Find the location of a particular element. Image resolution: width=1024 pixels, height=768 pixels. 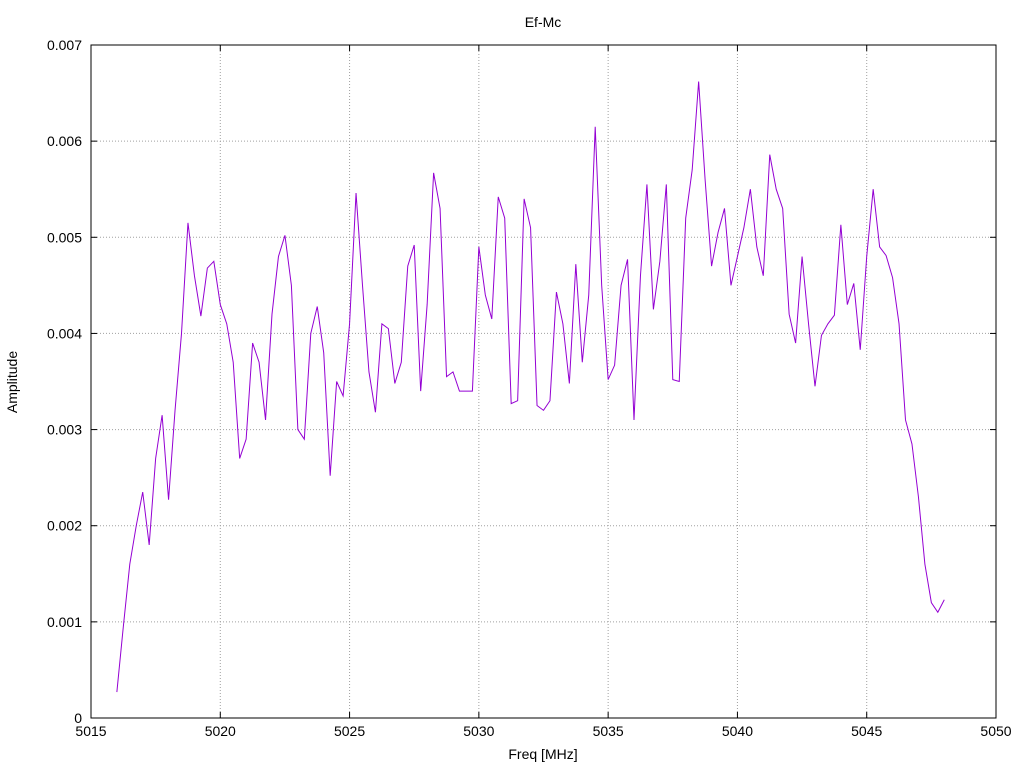

chart-title: Ef-Mc is located at coordinates (543, 22).